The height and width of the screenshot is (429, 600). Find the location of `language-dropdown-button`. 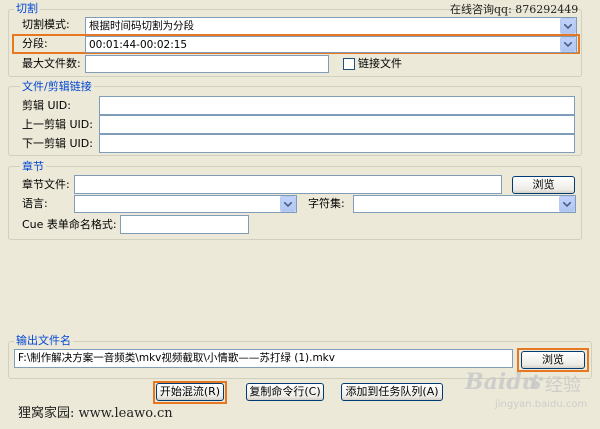

language-dropdown-button is located at coordinates (288, 204).